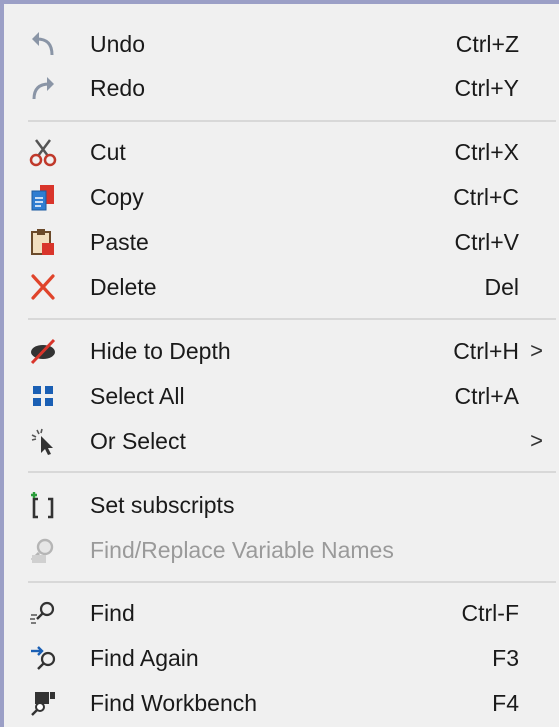  Describe the element at coordinates (43, 197) in the screenshot. I see `copy-icon` at that location.